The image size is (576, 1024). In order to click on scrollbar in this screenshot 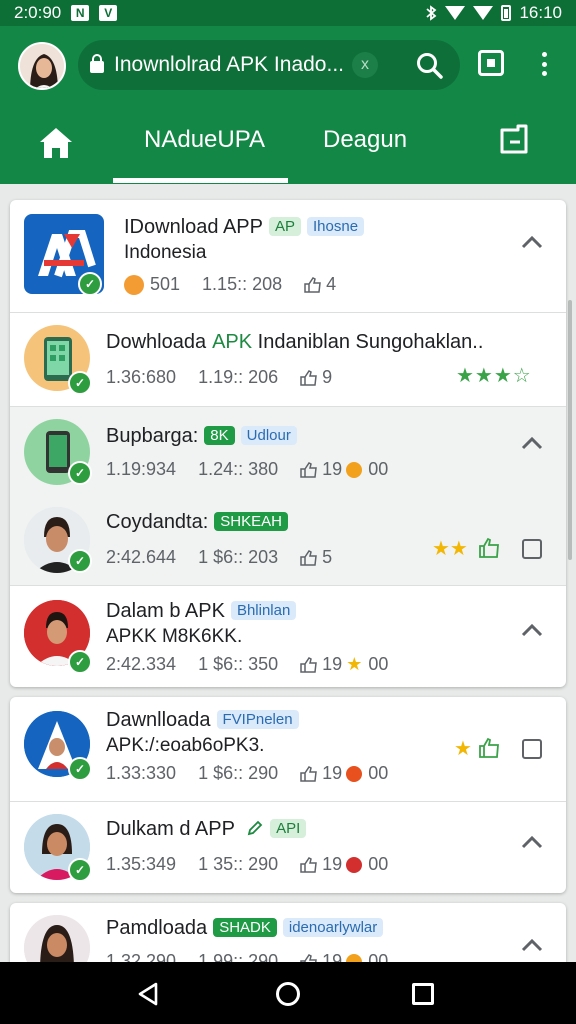, I will do `click(570, 430)`.